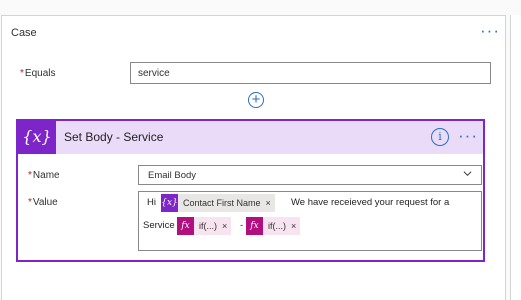  I want to click on value-text-request: We have receieved your request for a, so click(370, 202).